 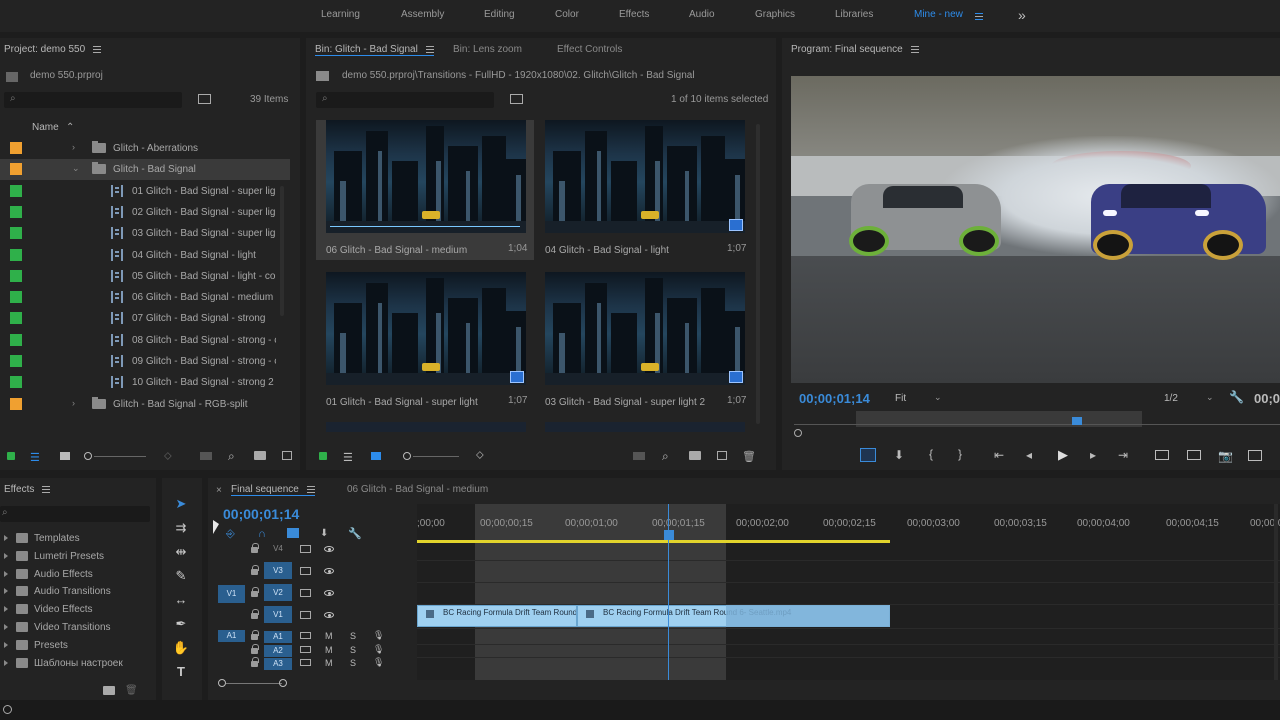 I want to click on effects-bin-label: Audio Transitions, so click(x=72, y=591).